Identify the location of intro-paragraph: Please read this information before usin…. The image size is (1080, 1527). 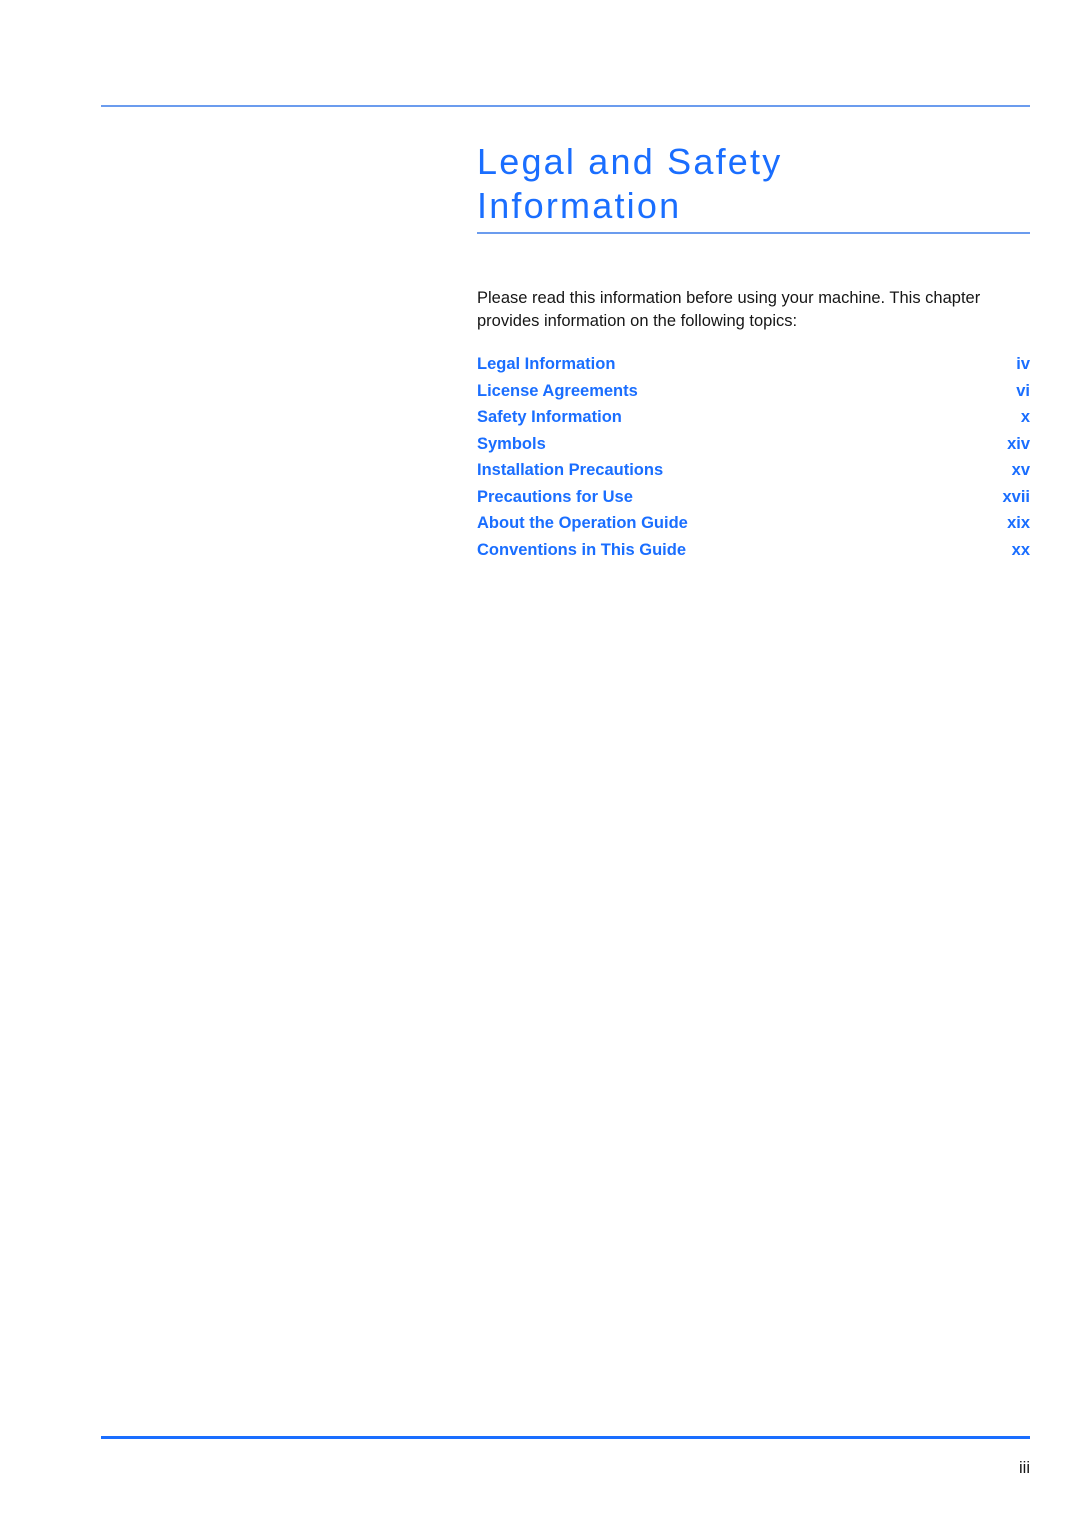
(729, 309).